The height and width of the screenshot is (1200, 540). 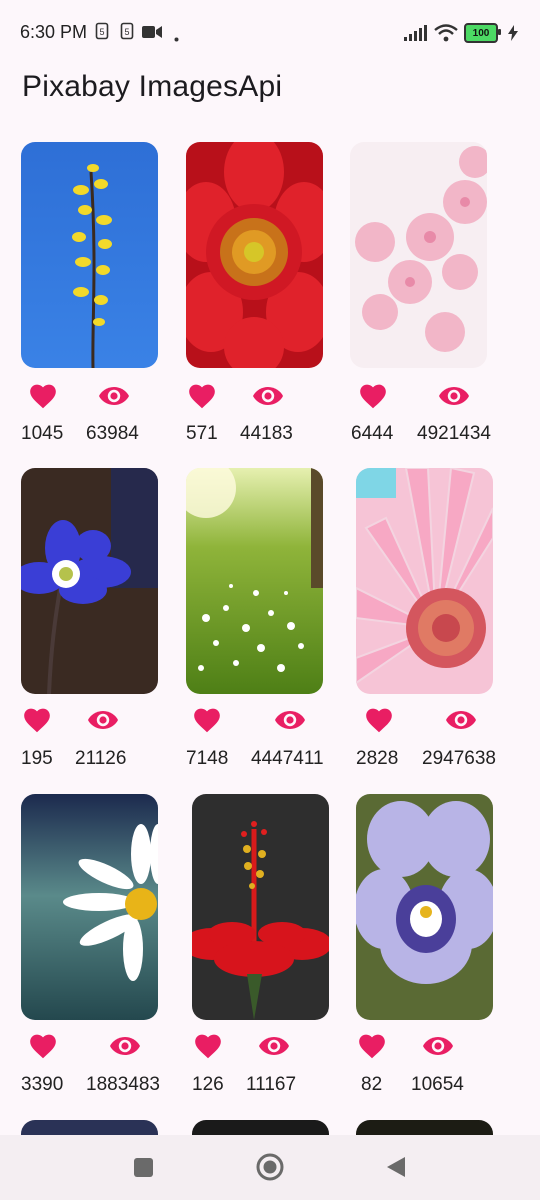 I want to click on likes-count: 6444, so click(x=372, y=433).